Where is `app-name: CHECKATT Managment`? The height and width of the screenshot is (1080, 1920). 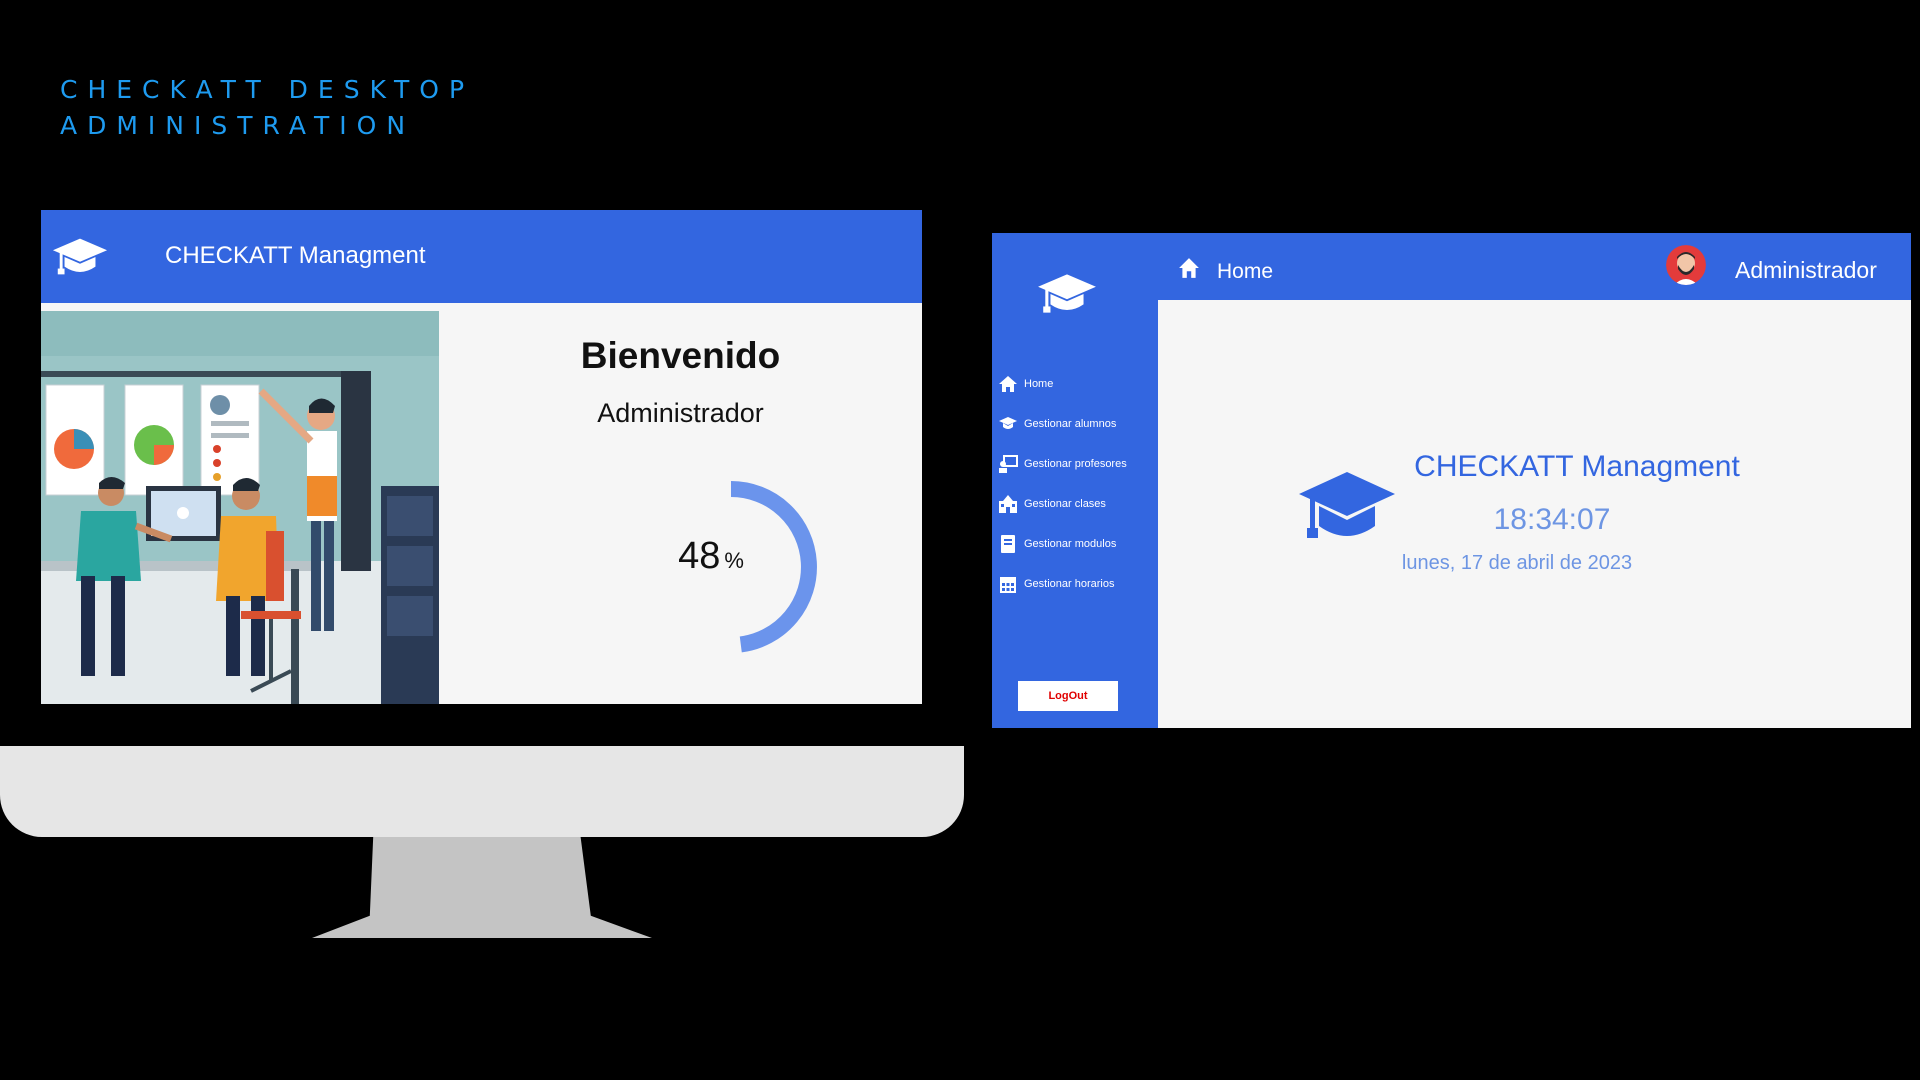
app-name: CHECKATT Managment is located at coordinates (1577, 466).